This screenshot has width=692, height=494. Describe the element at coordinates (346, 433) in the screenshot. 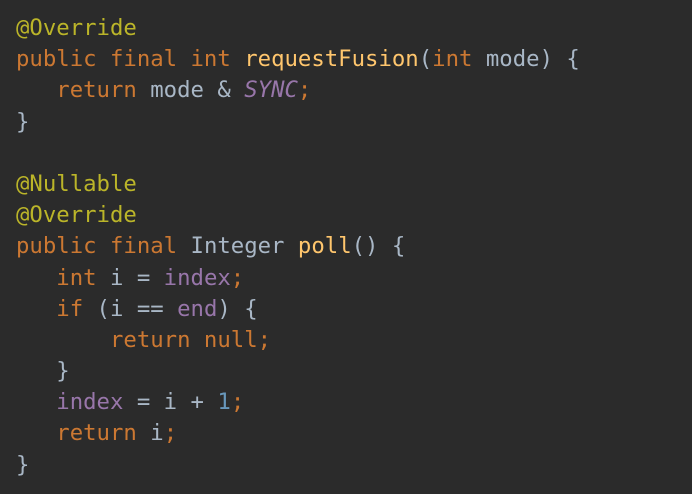

I see `code-line: return i;` at that location.